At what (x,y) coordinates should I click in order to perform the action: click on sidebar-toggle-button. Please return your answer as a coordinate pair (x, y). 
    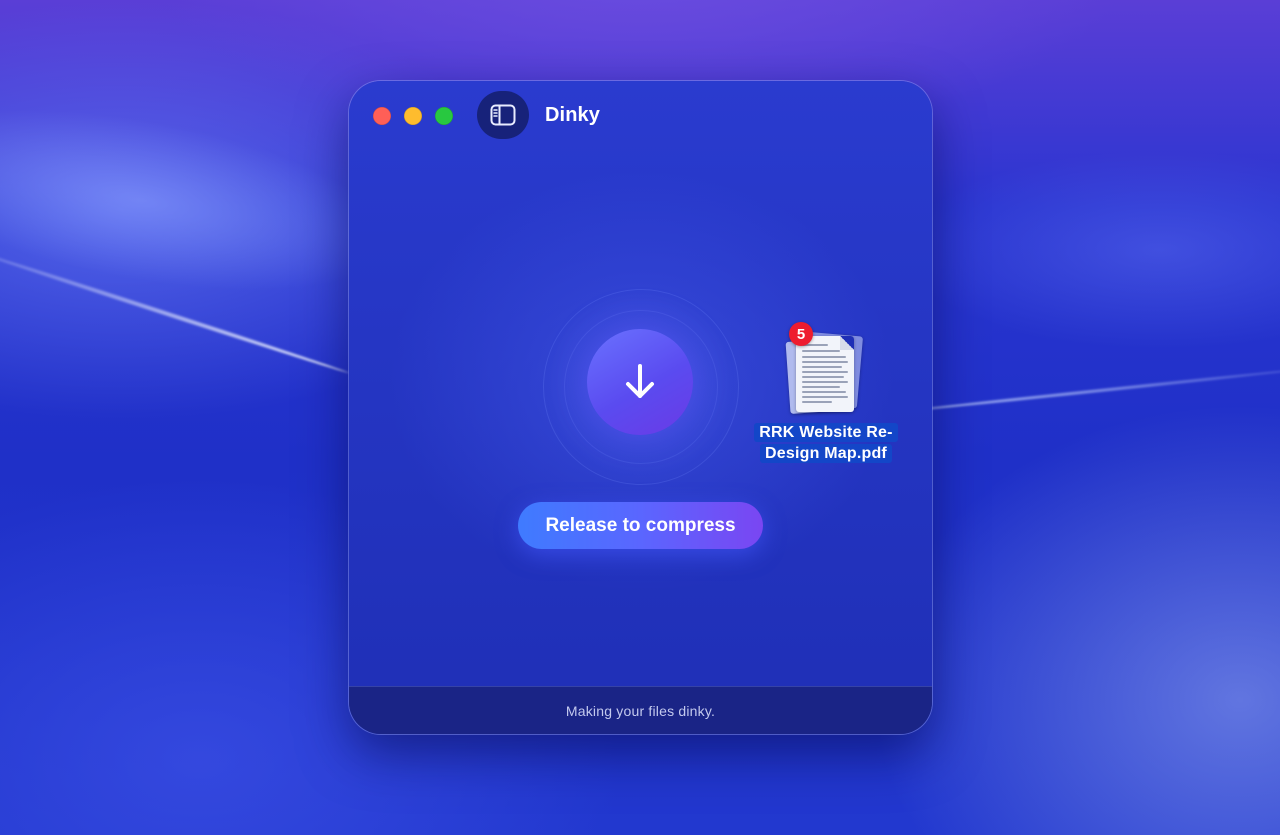
    Looking at the image, I should click on (503, 115).